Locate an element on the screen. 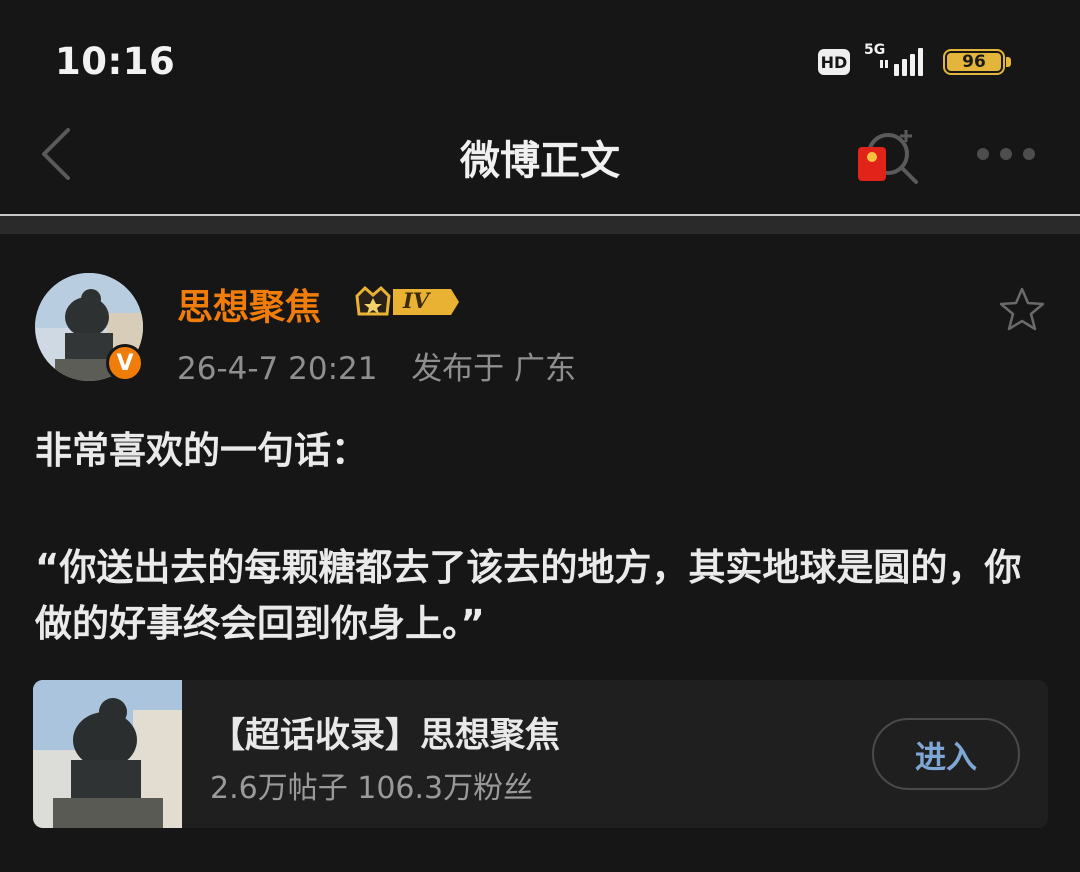  post-quote: “你送出去的每颗糖都去了该去的地方，其实地球是圆的，你做的好事终会回到你身上。” is located at coordinates (528, 595).